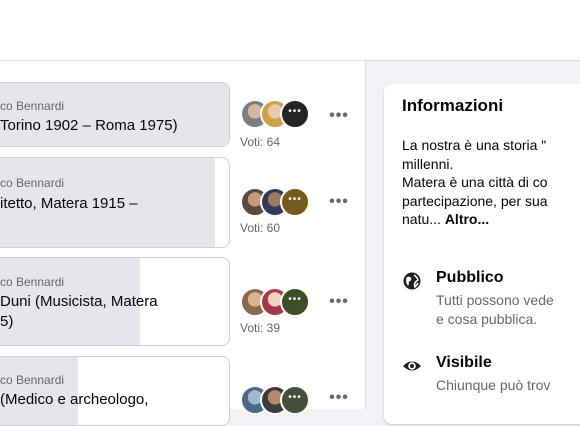  Describe the element at coordinates (495, 300) in the screenshot. I see `privacy-description: Tutti possono vede` at that location.